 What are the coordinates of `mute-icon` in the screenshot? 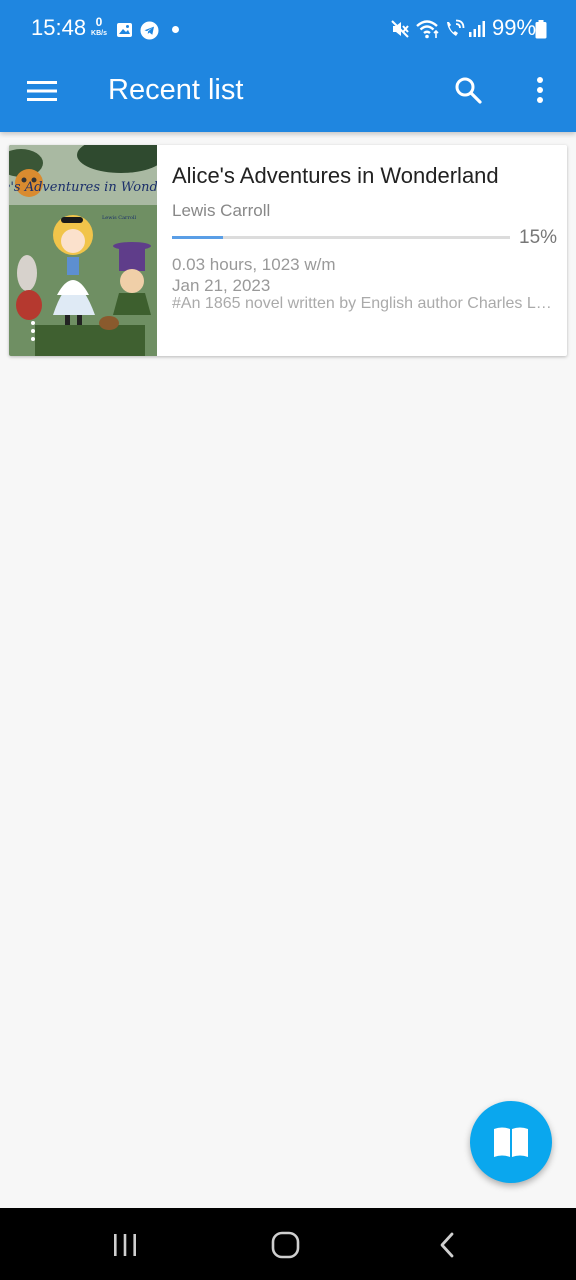 It's located at (400, 29).